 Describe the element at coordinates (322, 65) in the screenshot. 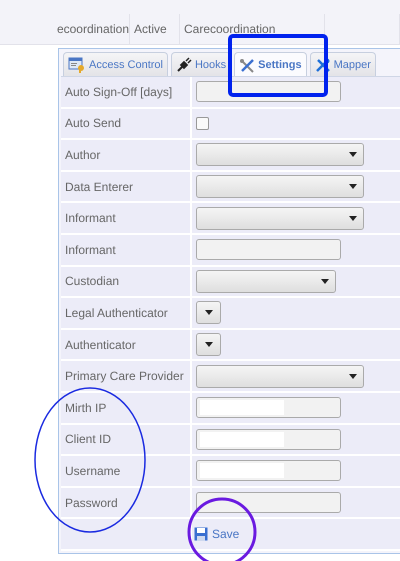

I see `wrench-icon` at that location.